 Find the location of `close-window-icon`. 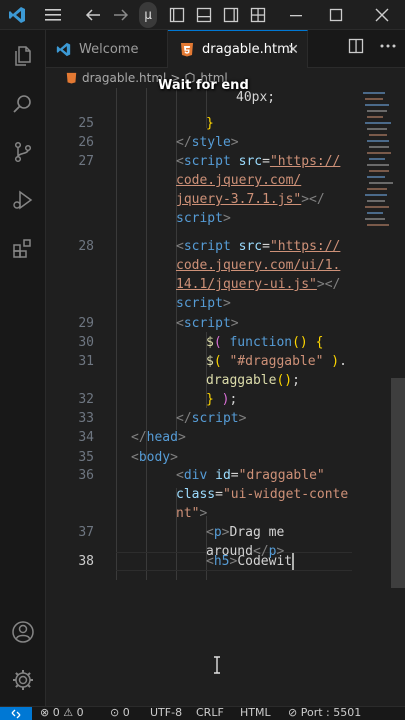

close-window-icon is located at coordinates (382, 15).